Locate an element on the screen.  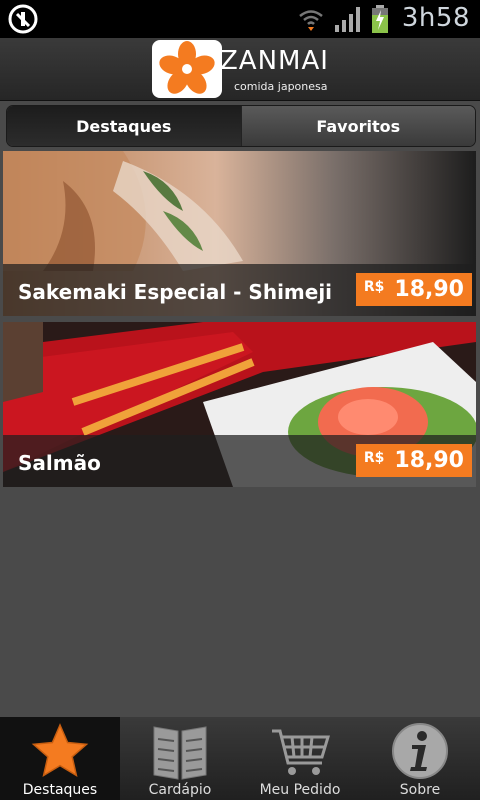
nav-cardapio: Cardápio is located at coordinates (180, 758).